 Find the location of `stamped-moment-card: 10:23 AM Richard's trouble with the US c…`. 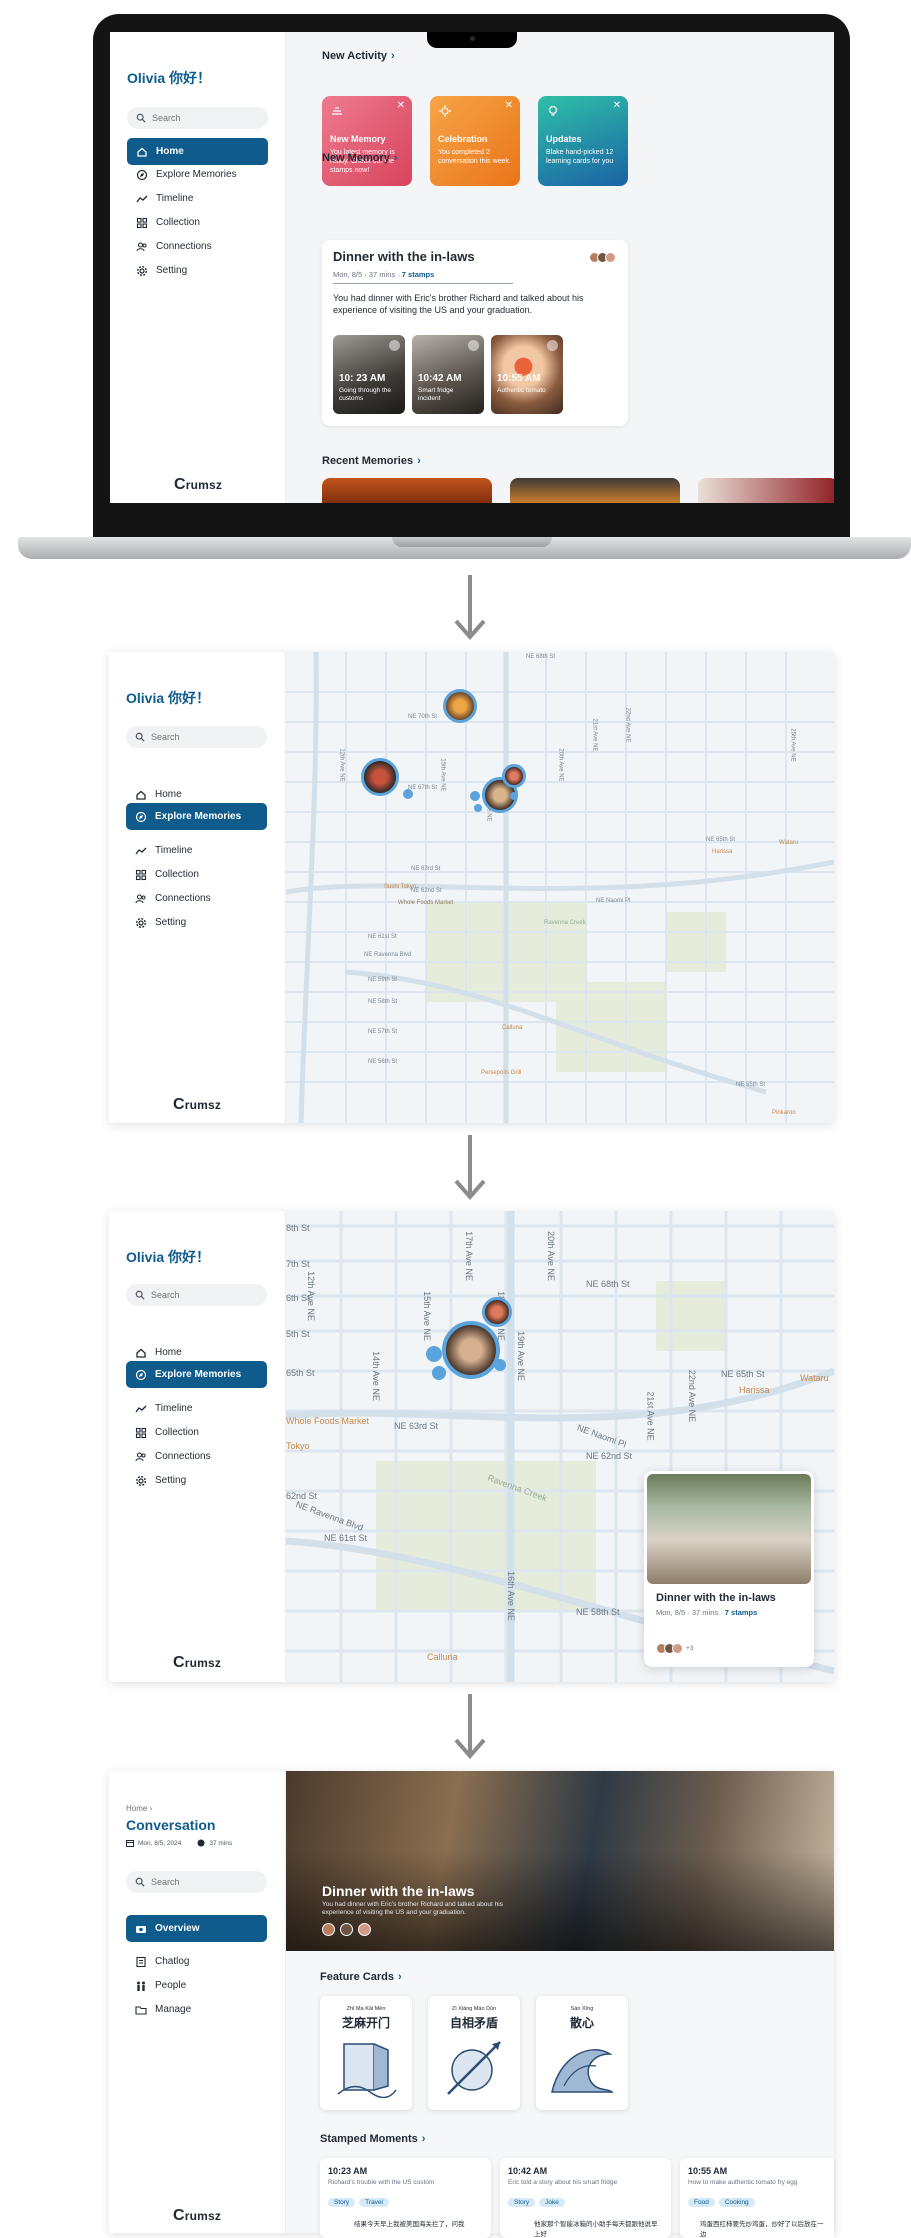

stamped-moment-card: 10:23 AM Richard's trouble with the US c… is located at coordinates (405, 2198).